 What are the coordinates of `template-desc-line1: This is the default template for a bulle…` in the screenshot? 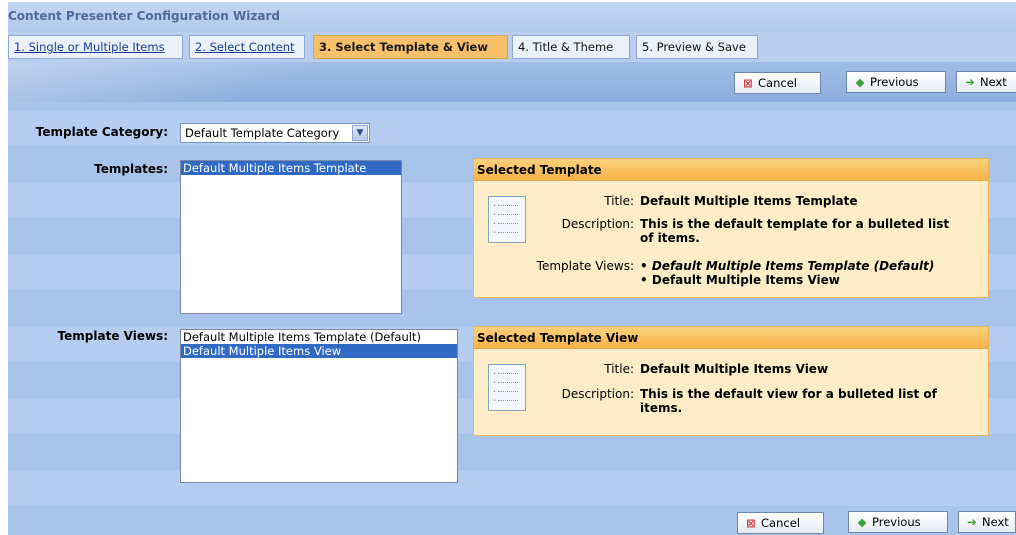 It's located at (795, 224).